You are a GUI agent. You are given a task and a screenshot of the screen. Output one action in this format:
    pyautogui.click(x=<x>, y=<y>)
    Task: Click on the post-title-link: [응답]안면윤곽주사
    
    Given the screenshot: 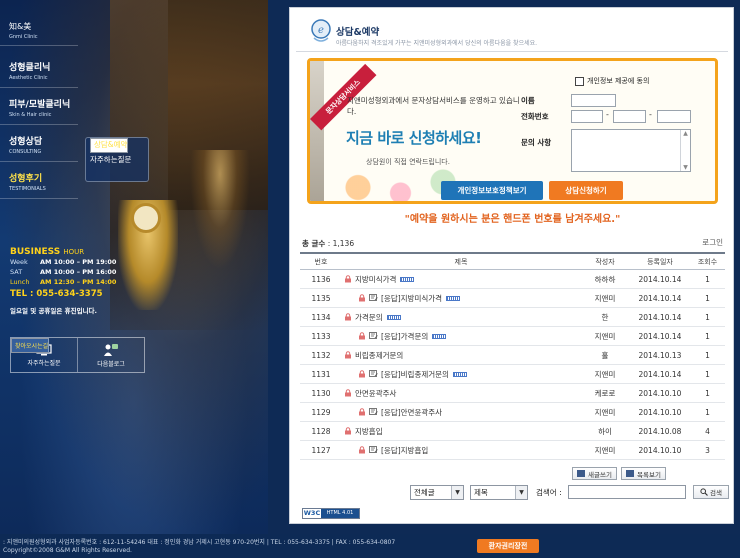 What is the action you would take?
    pyautogui.click(x=411, y=412)
    